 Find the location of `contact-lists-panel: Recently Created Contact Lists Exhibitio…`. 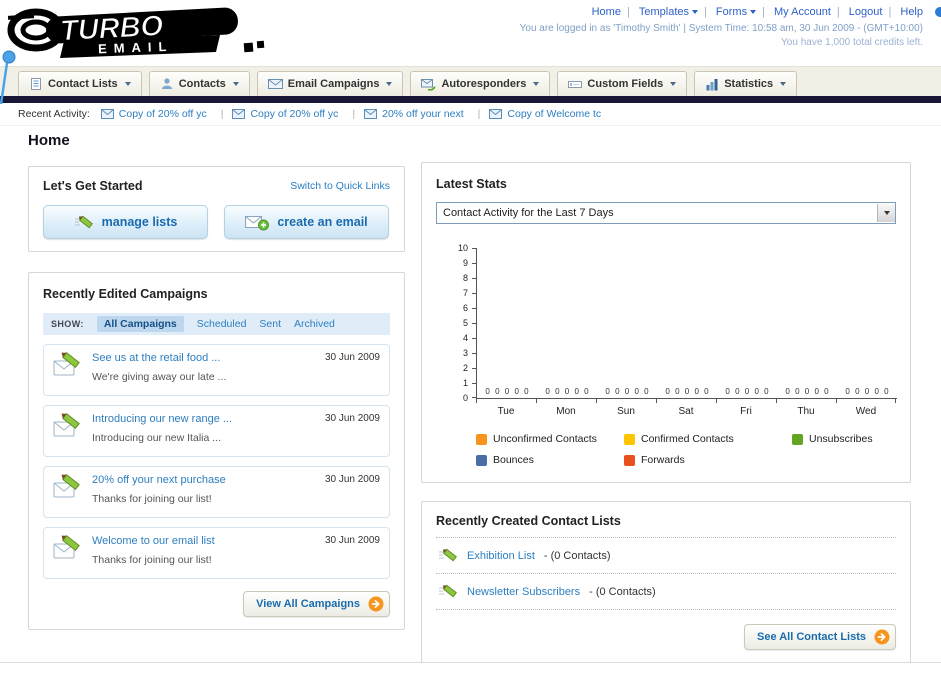

contact-lists-panel: Recently Created Contact Lists Exhibitio… is located at coordinates (666, 582).